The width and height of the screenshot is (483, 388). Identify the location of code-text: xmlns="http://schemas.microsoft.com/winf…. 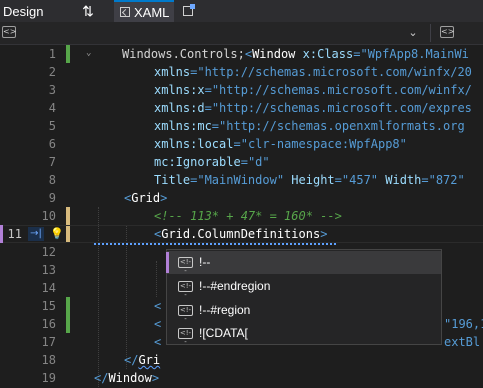
(313, 72).